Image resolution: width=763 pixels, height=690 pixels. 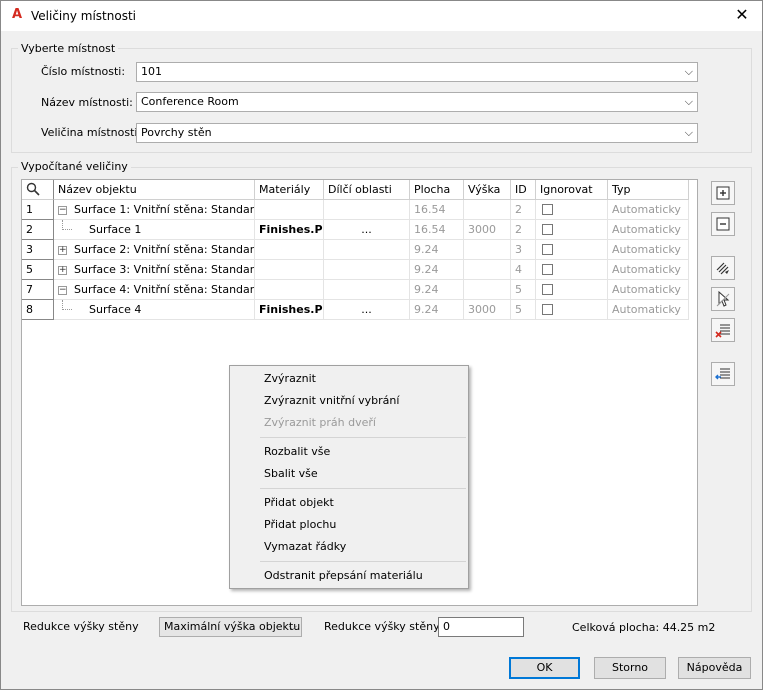 I want to click on object-name-cell: − Surface 1: Vnitřní stěna: Standard, so click(x=154, y=210).